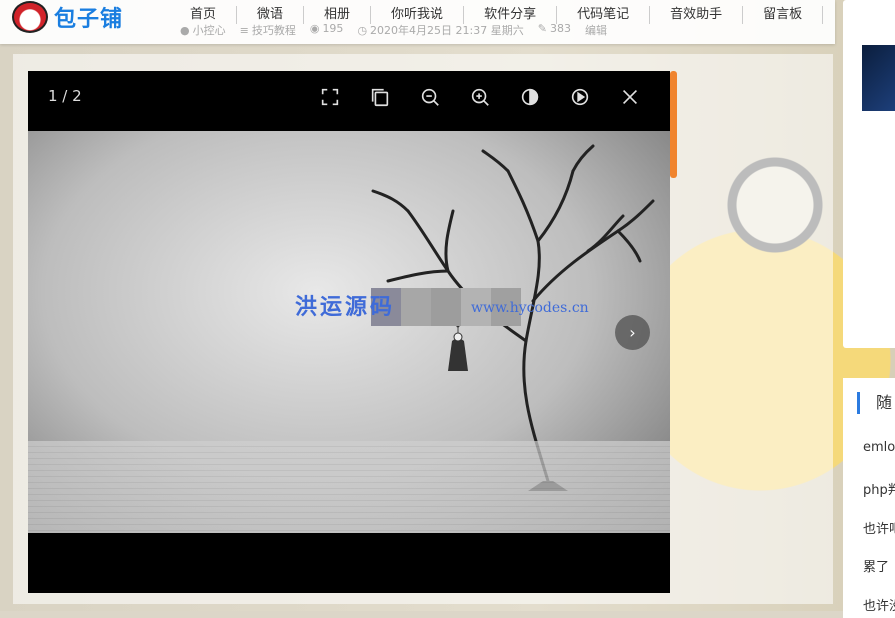 Image resolution: width=895 pixels, height=618 pixels. What do you see at coordinates (530, 97) in the screenshot?
I see `contrast-icon` at bounding box center [530, 97].